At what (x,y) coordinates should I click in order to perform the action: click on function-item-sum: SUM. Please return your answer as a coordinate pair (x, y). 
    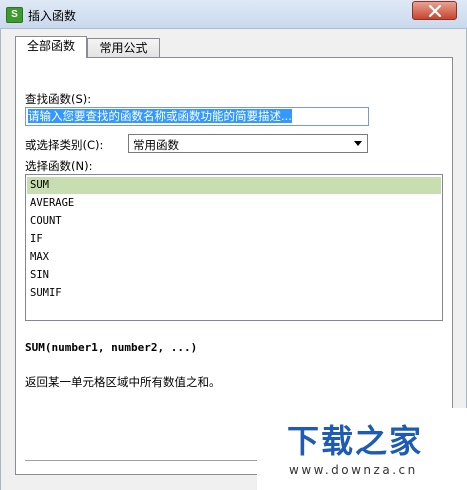
    Looking at the image, I should click on (234, 185).